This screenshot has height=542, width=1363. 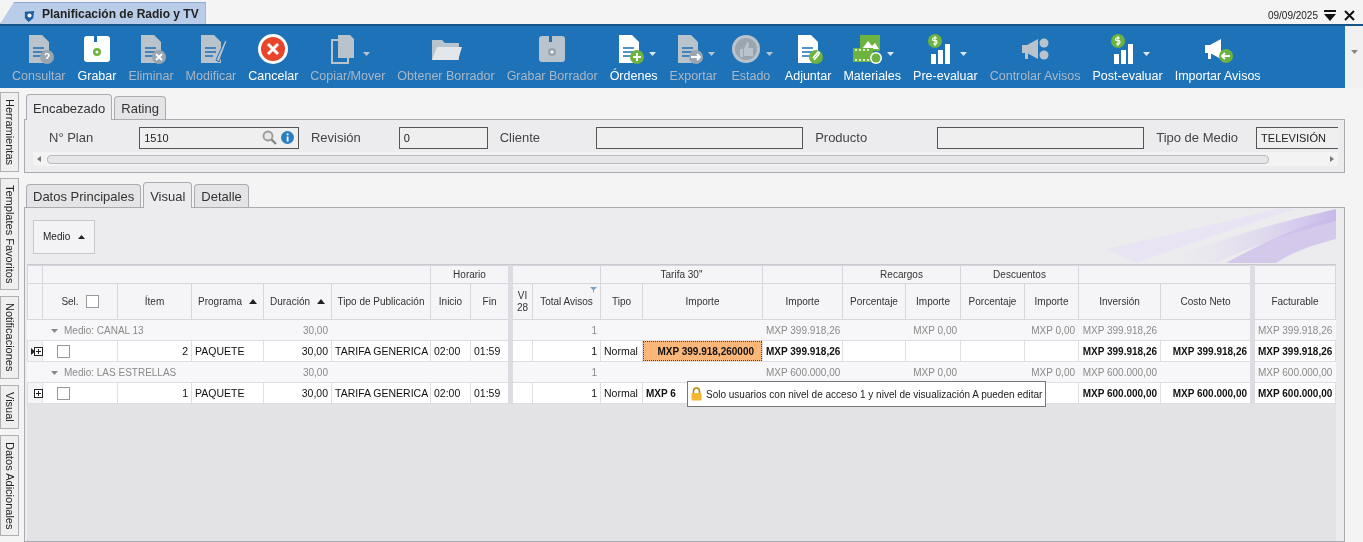 I want to click on cancel-icon, so click(x=273, y=49).